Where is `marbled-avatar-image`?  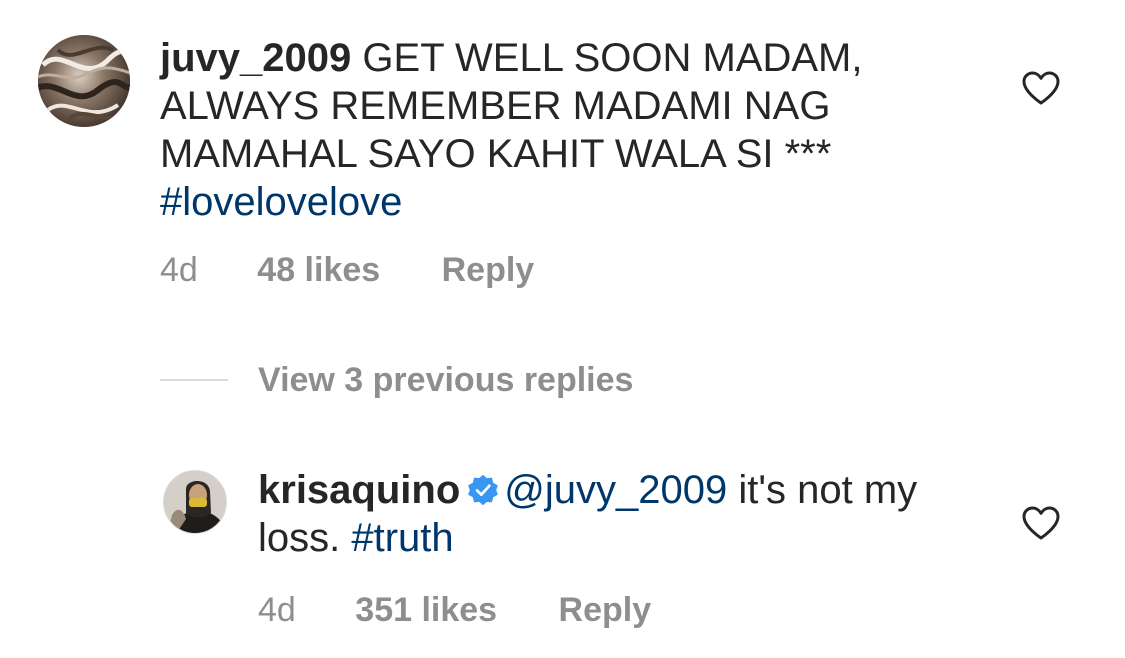
marbled-avatar-image is located at coordinates (84, 81).